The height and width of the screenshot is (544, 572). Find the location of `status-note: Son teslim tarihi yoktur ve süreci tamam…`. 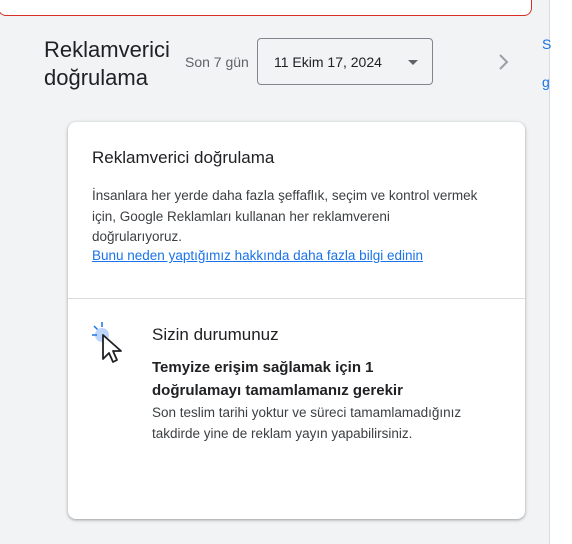

status-note: Son teslim tarihi yoktur ve süreci tamam… is located at coordinates (307, 423).